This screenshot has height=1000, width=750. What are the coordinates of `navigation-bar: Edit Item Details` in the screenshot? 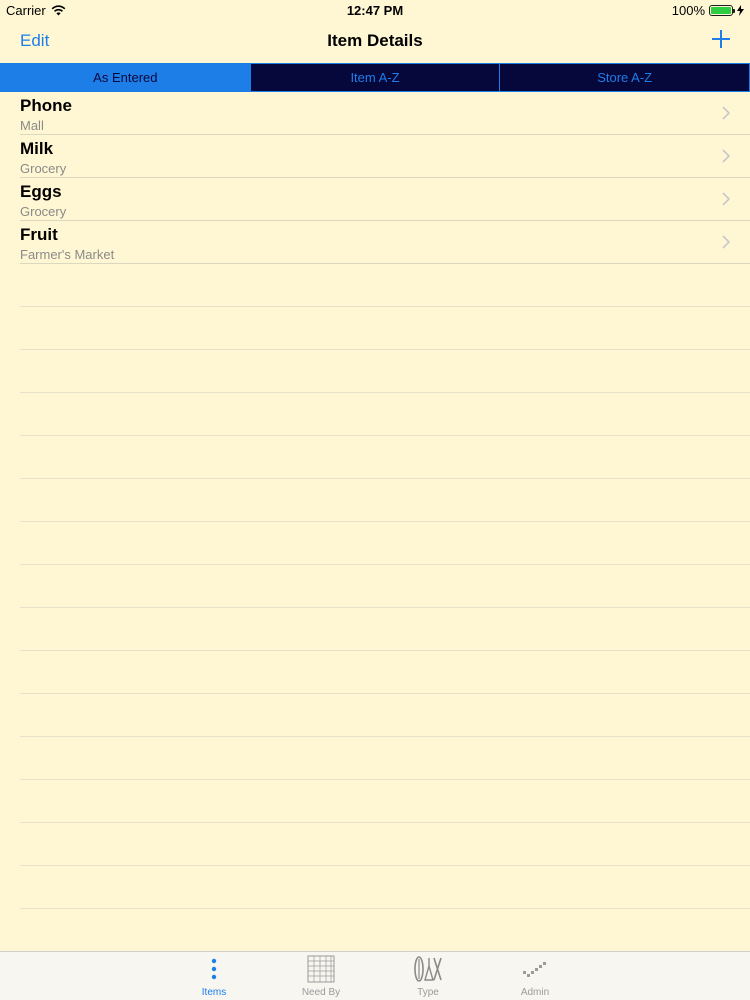 It's located at (375, 42).